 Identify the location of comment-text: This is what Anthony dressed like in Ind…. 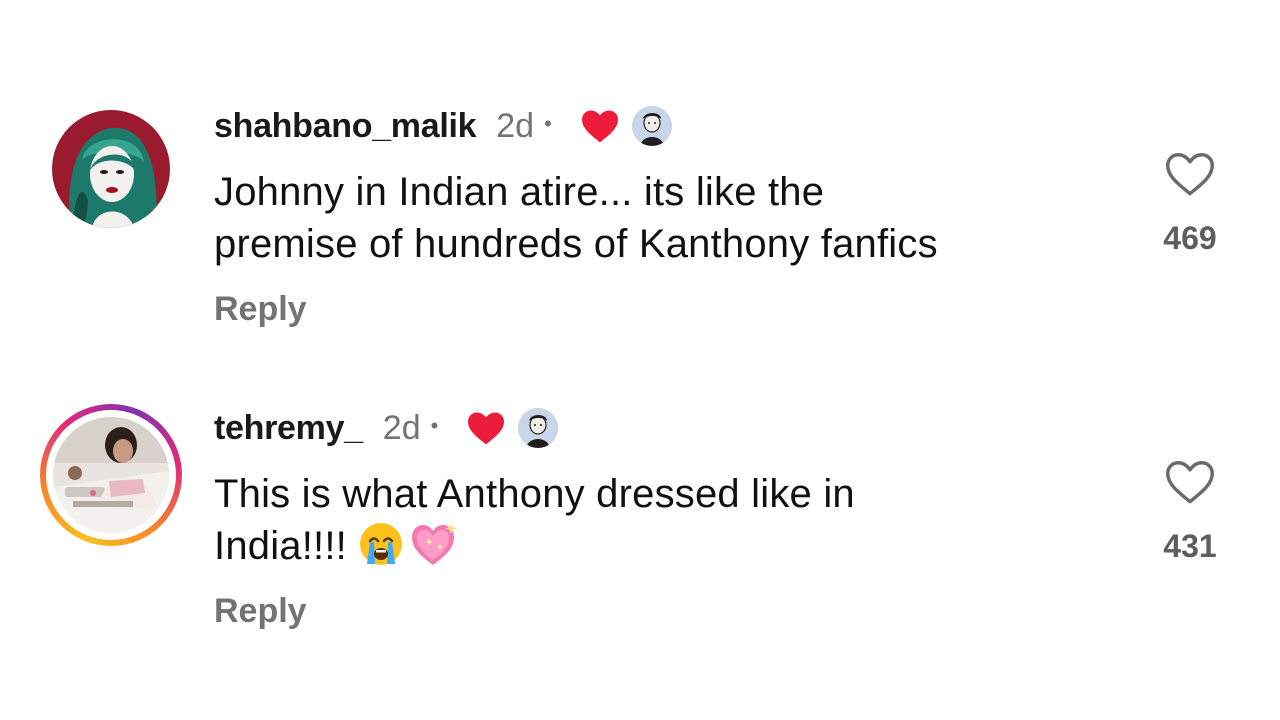
(664, 520).